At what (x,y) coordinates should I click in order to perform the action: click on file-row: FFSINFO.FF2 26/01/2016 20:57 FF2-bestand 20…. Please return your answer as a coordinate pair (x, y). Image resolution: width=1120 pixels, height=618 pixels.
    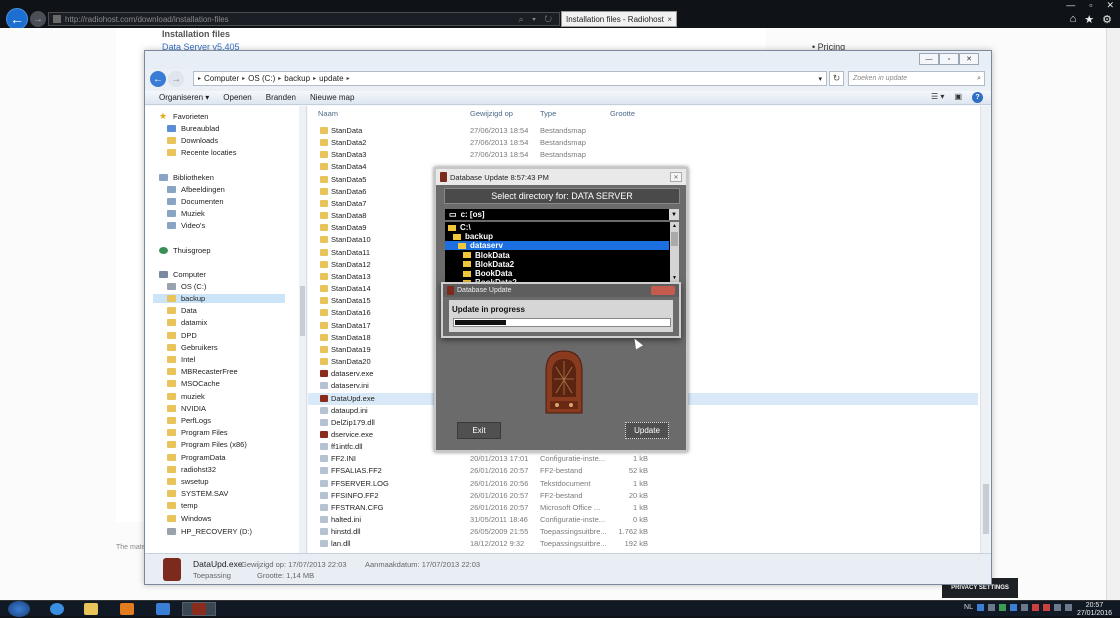
    Looking at the image, I should click on (643, 496).